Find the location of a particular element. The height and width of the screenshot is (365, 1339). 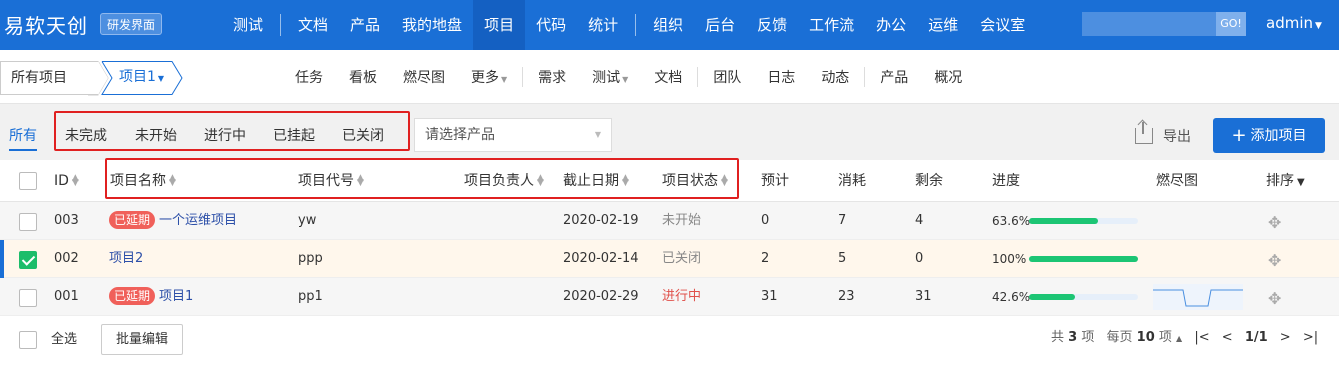

subnav-dynamic: 动态 is located at coordinates (835, 77).